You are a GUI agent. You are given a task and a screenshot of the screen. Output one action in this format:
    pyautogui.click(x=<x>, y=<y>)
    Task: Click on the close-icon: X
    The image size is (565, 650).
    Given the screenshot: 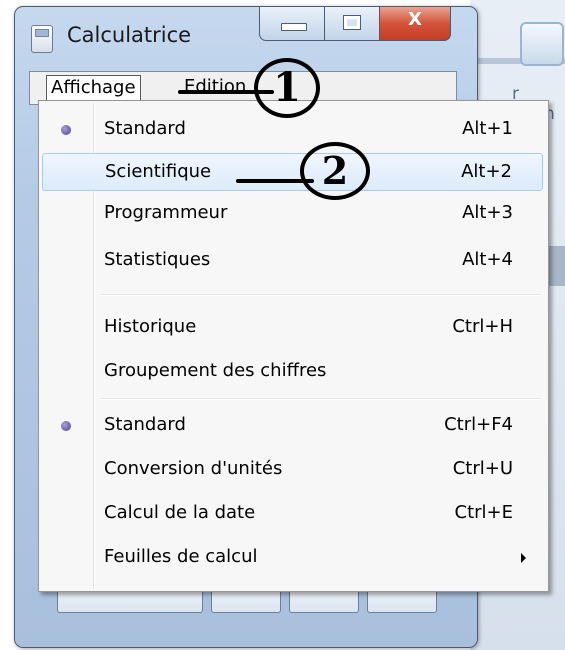 What is the action you would take?
    pyautogui.click(x=415, y=19)
    